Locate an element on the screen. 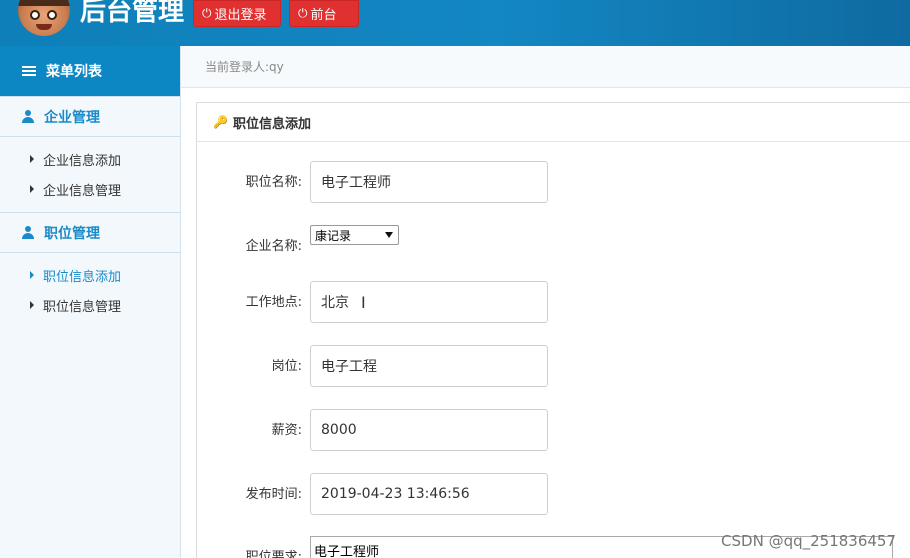 The height and width of the screenshot is (558, 910). work-location-label: 工作地点: is located at coordinates (273, 302).